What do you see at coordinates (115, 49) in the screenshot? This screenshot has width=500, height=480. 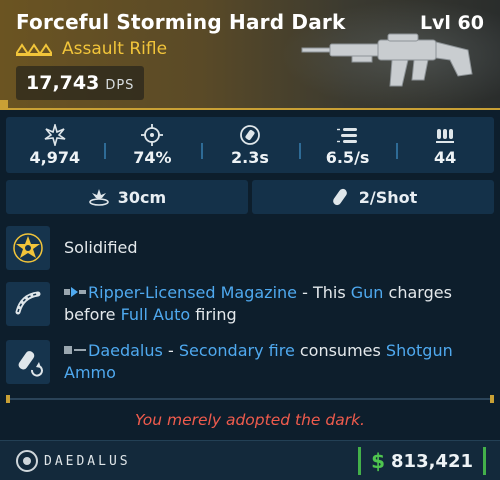 I see `weapon-type: Assault Rifle` at bounding box center [115, 49].